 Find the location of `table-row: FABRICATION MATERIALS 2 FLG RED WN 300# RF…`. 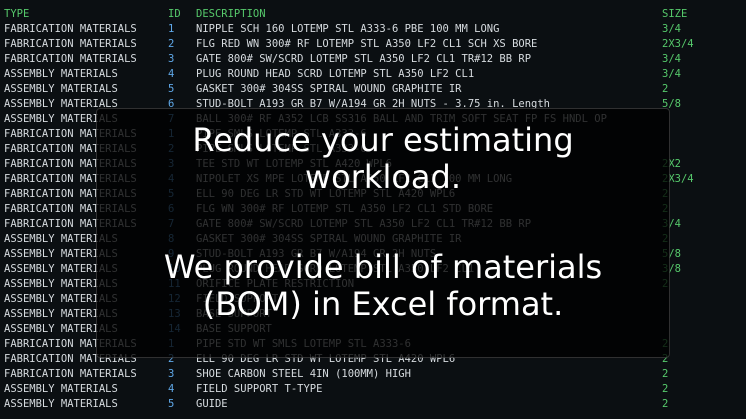

table-row: FABRICATION MATERIALS 2 FLG RED WN 300# RF… is located at coordinates (373, 44).